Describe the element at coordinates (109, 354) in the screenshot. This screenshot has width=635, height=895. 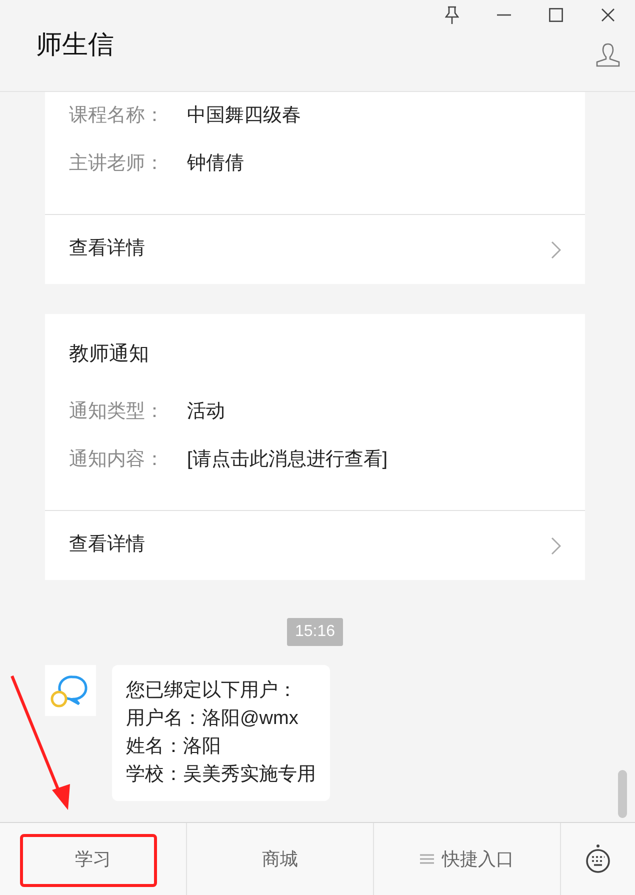
I see `card-title: 教师通知` at that location.